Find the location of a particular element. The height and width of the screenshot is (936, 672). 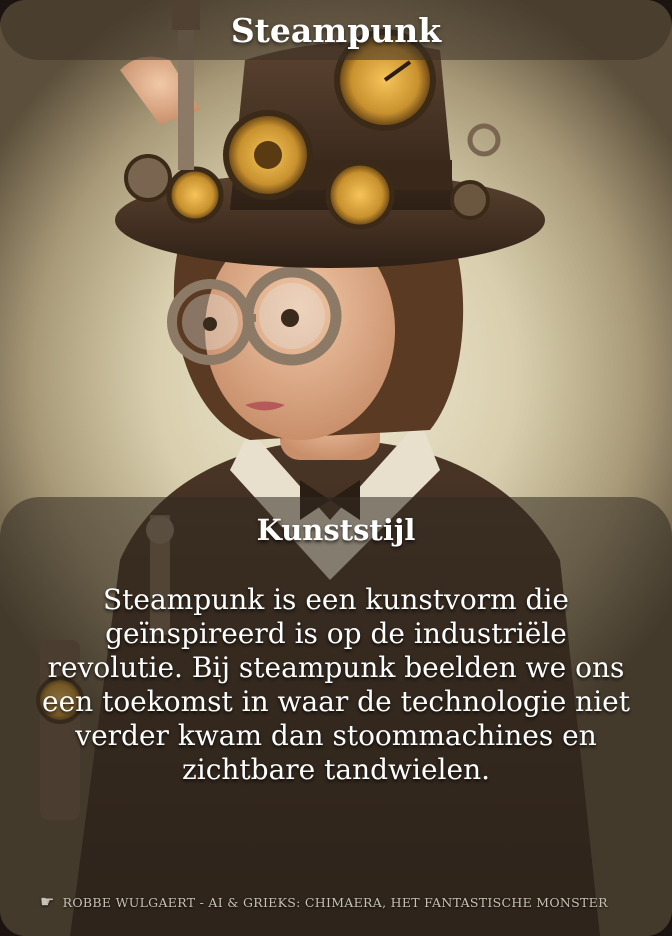

title-banner: Steampunk is located at coordinates (336, 30).